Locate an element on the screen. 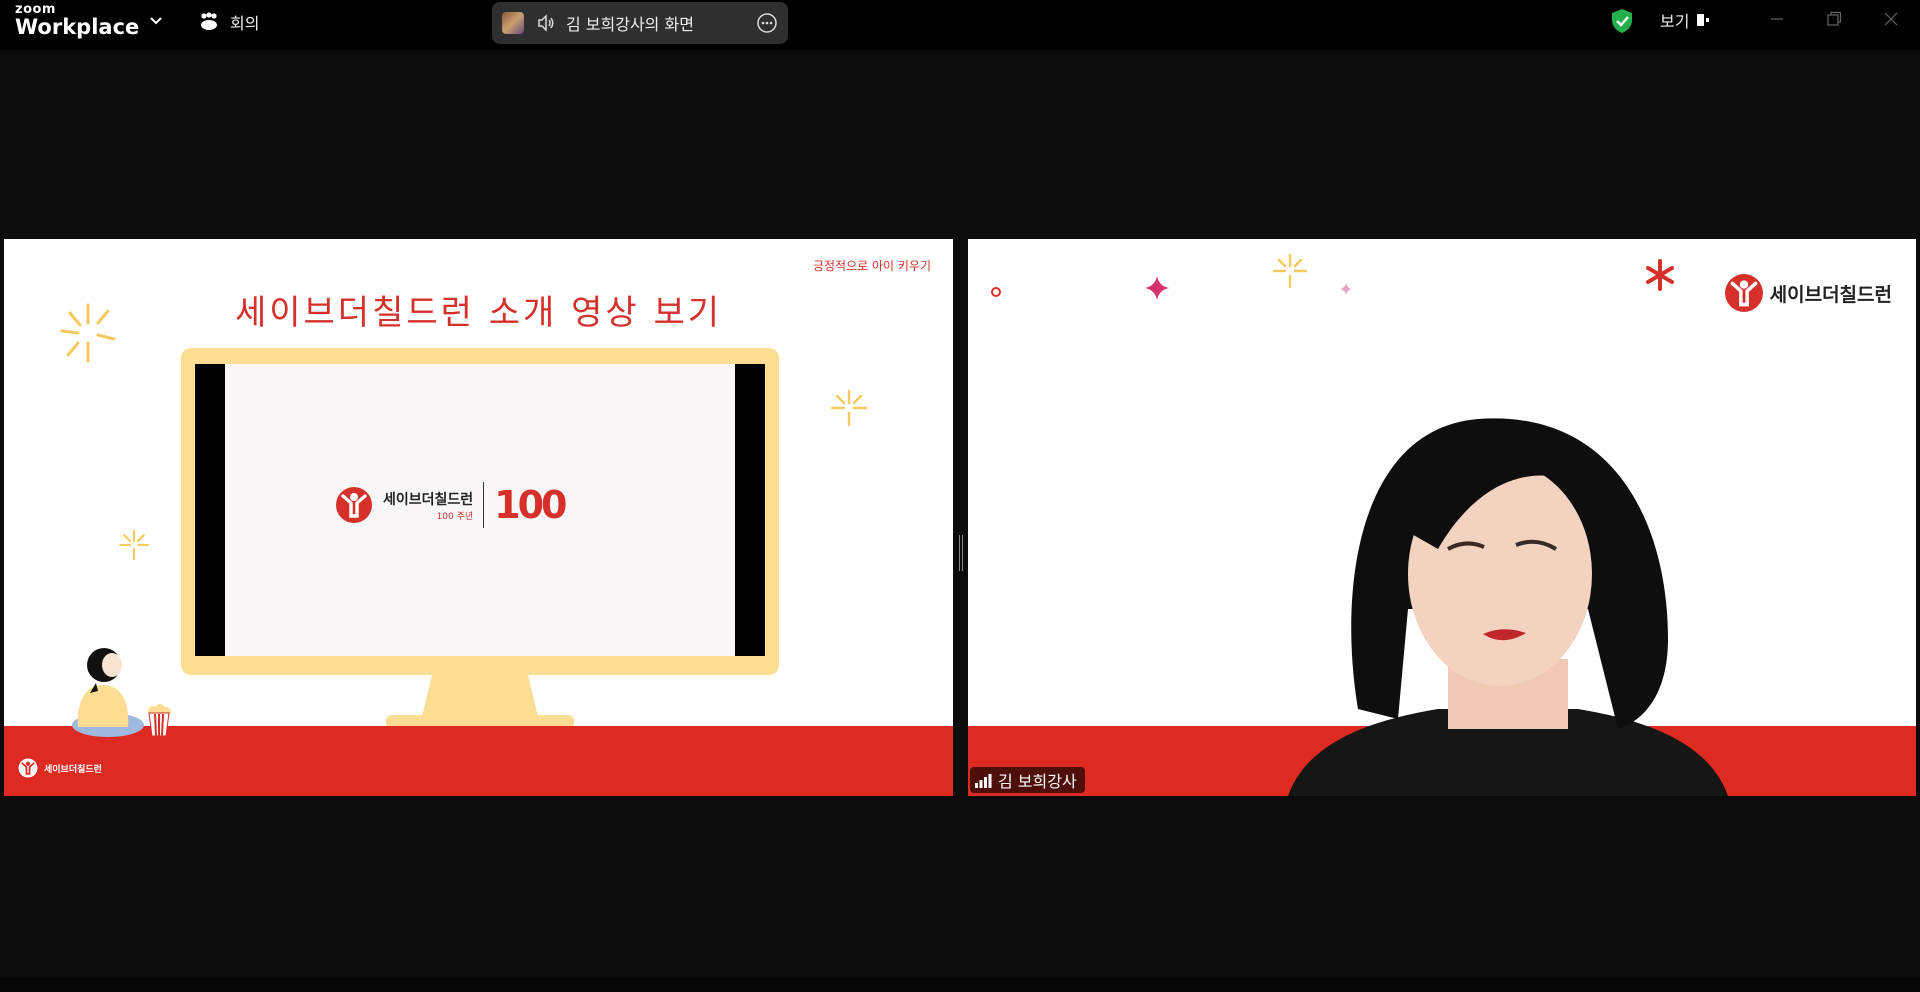 The width and height of the screenshot is (1920, 992). bottom-toolbar-strip is located at coordinates (960, 985).